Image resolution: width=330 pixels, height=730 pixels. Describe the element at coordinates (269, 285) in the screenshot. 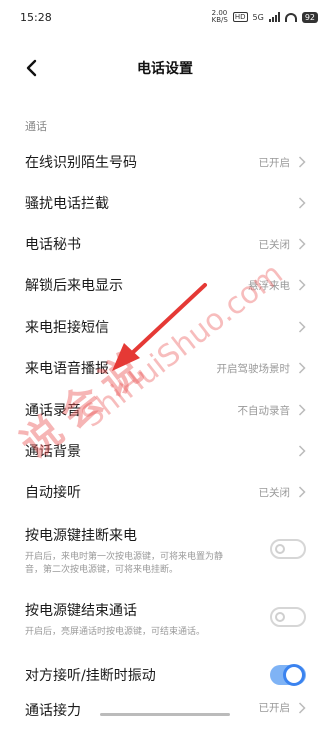

I see `row-value: 悬浮来电` at that location.